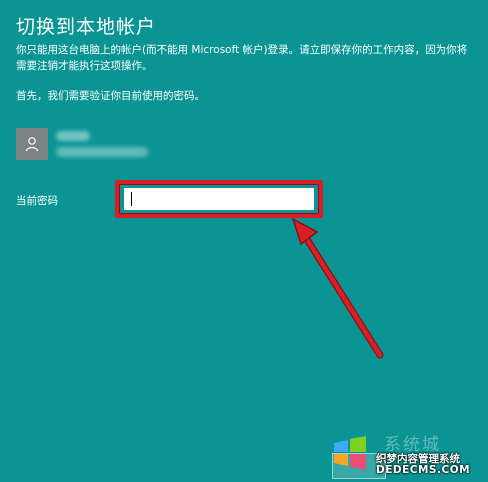 This screenshot has width=488, height=482. Describe the element at coordinates (350, 453) in the screenshot. I see `windows-logo-icon` at that location.